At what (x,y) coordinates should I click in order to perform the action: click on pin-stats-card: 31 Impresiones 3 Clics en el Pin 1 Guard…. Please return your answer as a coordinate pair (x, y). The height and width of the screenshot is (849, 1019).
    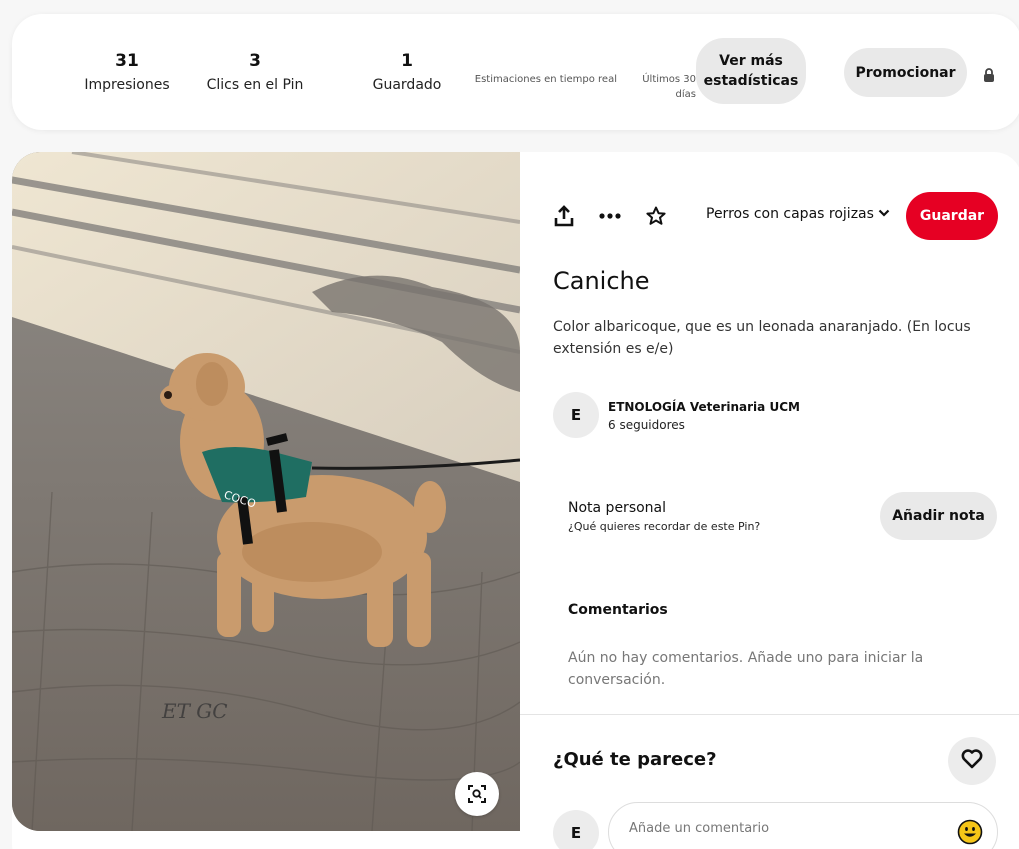
    Looking at the image, I should click on (515, 72).